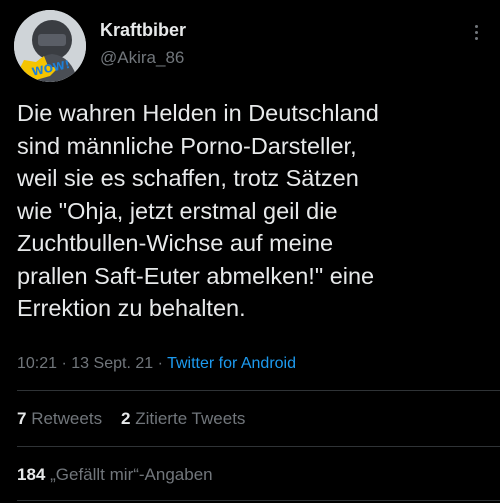 This screenshot has height=503, width=500. Describe the element at coordinates (31, 474) in the screenshot. I see `likes-count: 184` at that location.